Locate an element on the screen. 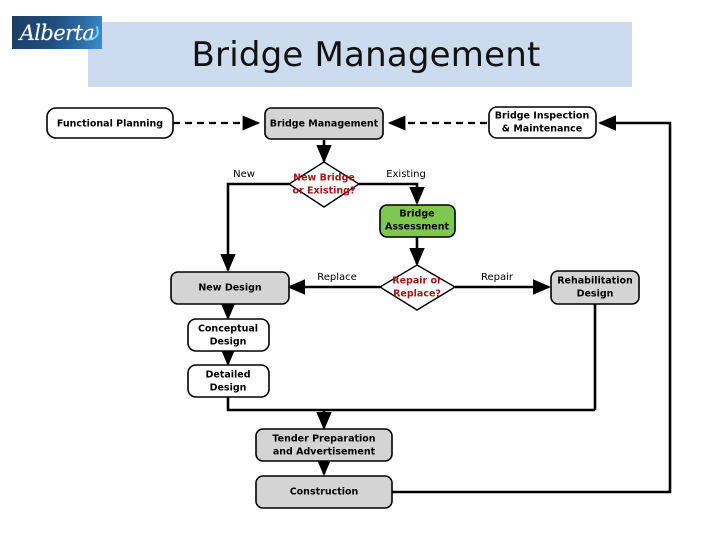 The image size is (720, 540). node-repair-or-replace-label-line1: Repair or is located at coordinates (417, 281).